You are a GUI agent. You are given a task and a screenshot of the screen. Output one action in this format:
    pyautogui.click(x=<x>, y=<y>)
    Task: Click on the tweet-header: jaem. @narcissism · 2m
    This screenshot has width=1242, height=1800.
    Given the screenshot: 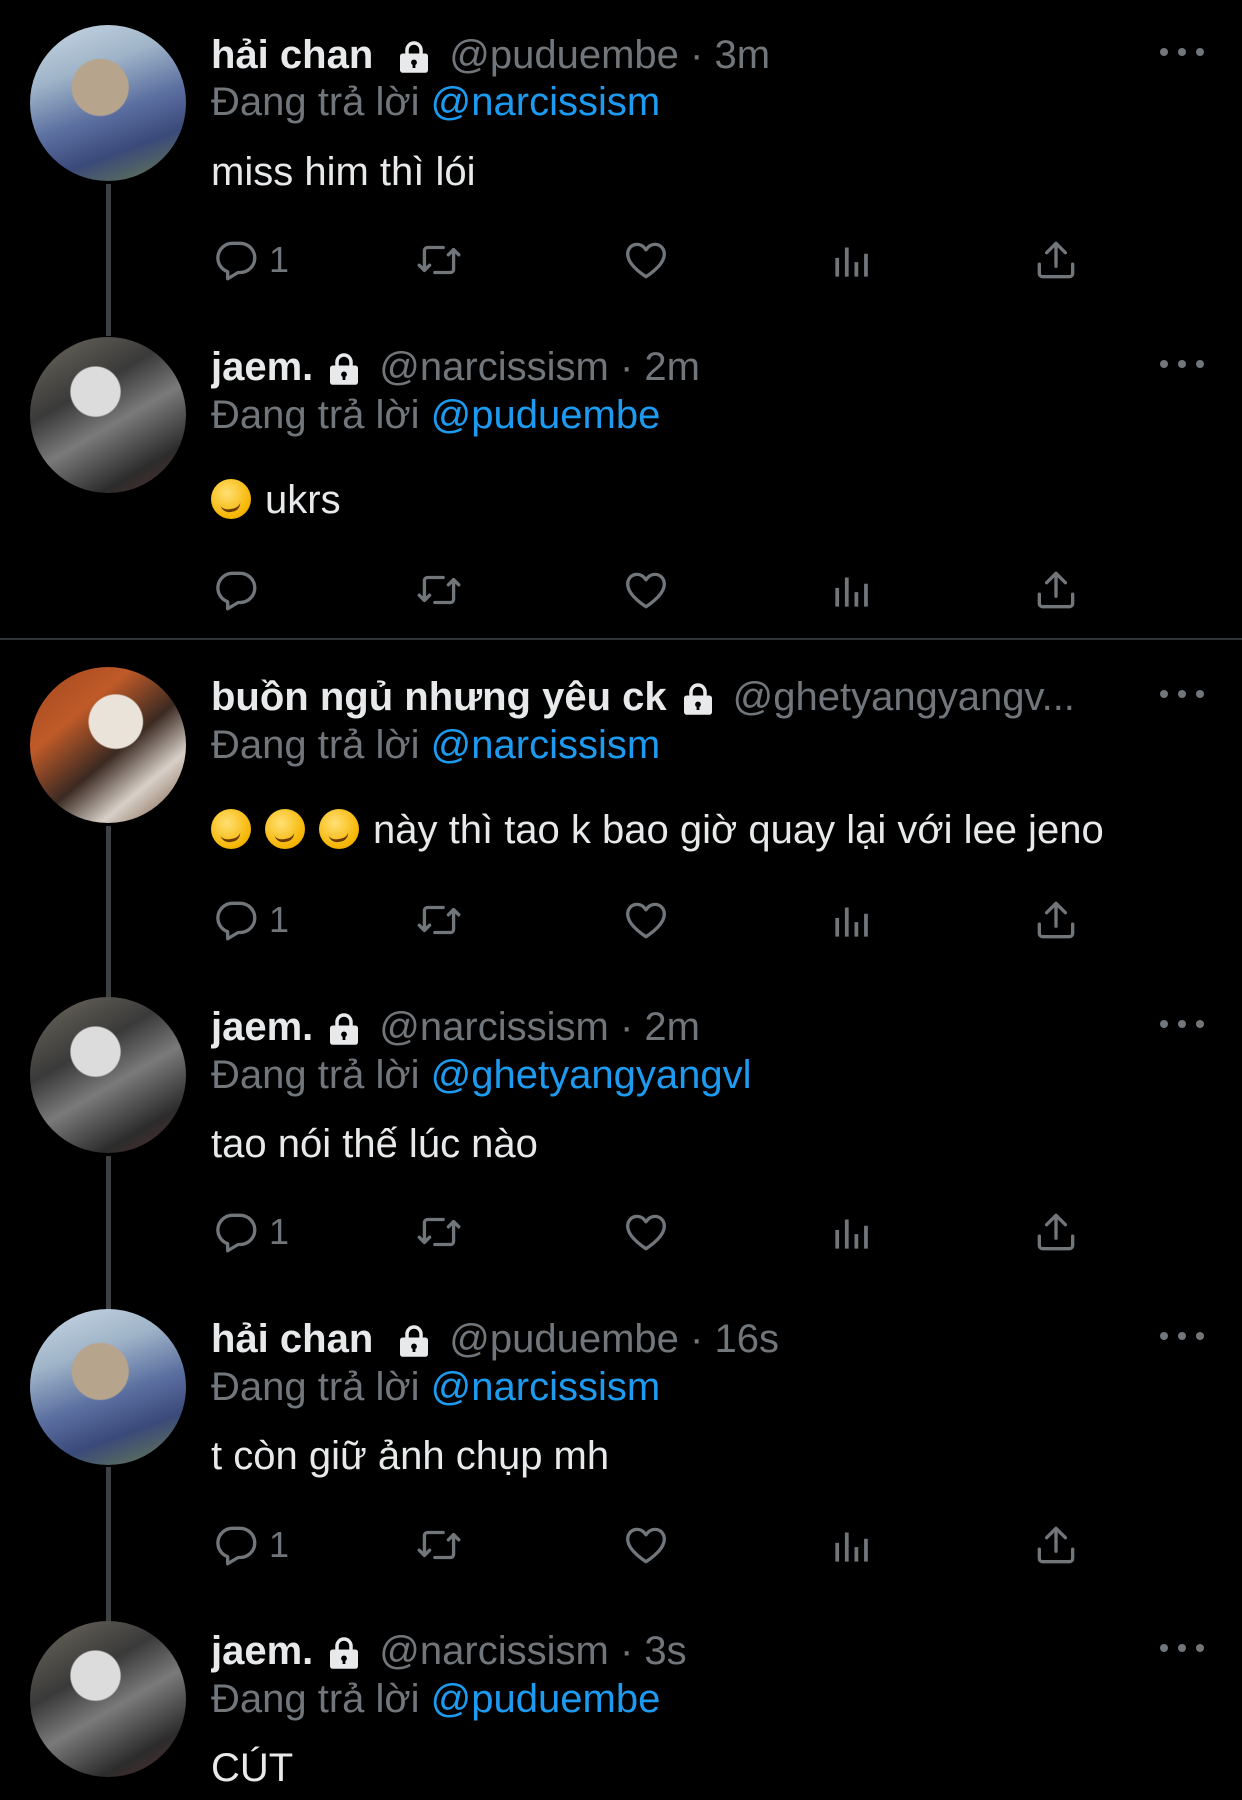 What is the action you would take?
    pyautogui.click(x=681, y=367)
    